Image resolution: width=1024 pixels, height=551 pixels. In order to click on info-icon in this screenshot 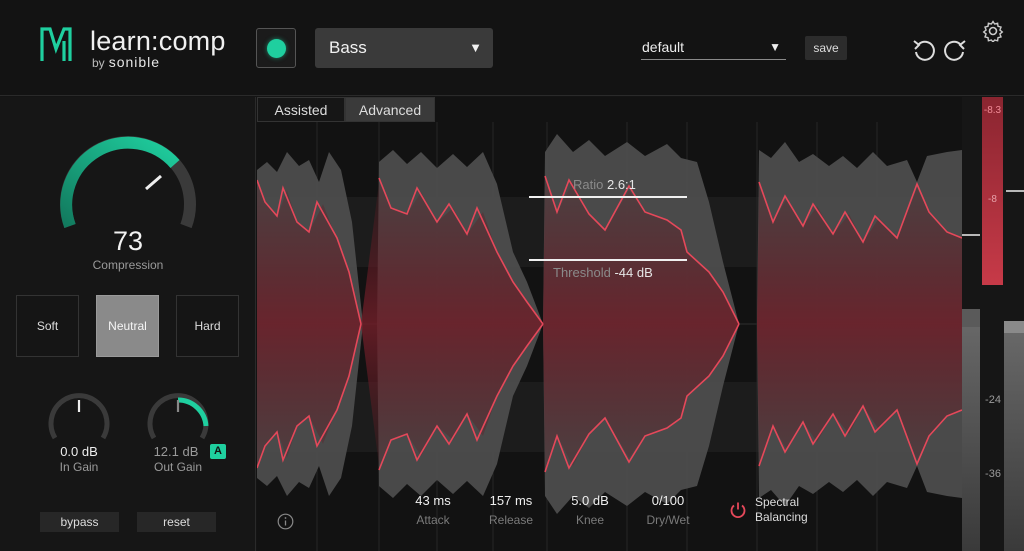, I will do `click(285, 521)`.